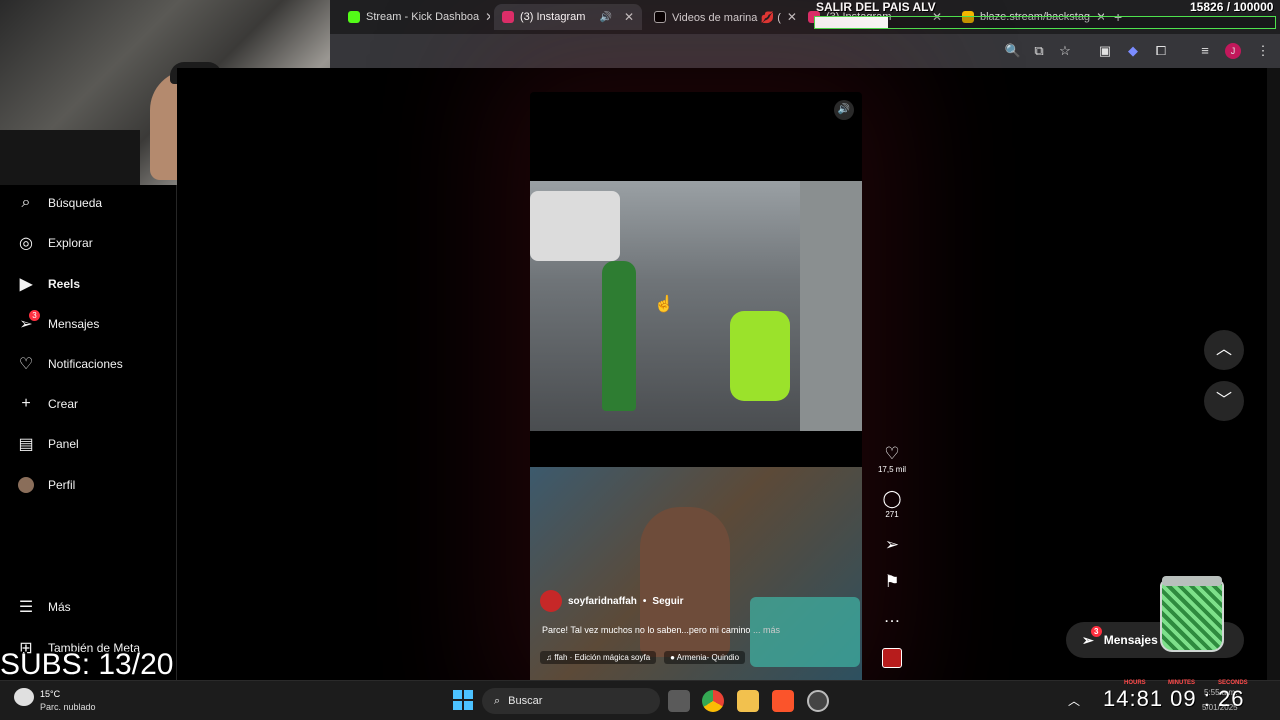  I want to click on donation-jar-overlay, so click(1192, 616).